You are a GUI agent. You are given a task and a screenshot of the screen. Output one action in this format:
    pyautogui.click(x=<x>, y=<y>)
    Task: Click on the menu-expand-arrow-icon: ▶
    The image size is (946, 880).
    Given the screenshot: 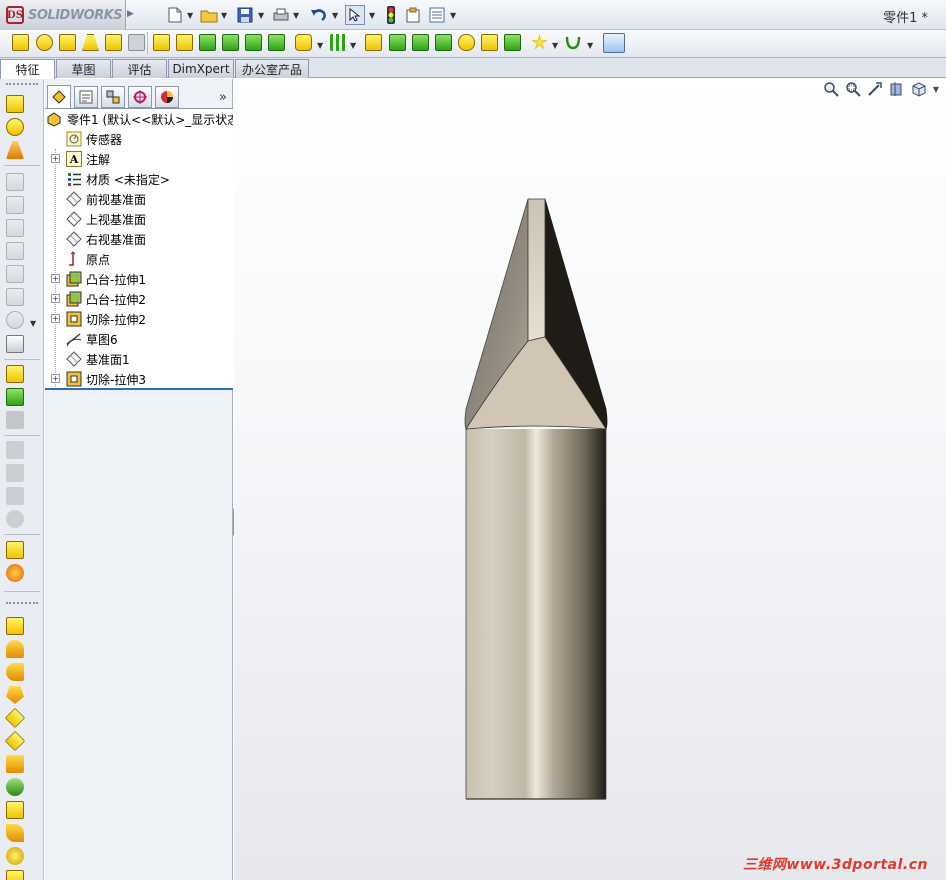 What is the action you would take?
    pyautogui.click(x=130, y=14)
    